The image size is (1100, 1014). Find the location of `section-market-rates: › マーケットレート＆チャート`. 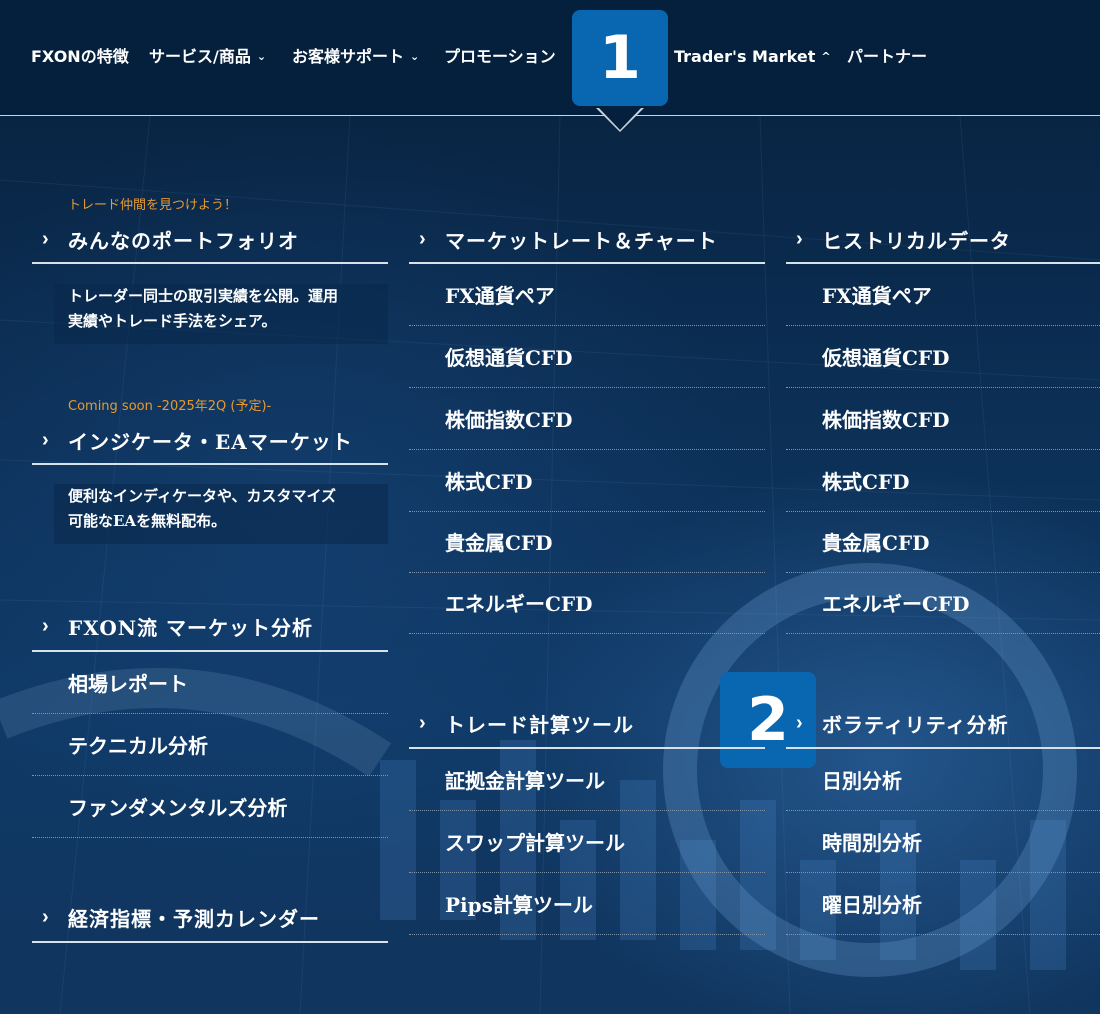

section-market-rates: › マーケットレート＆チャート is located at coordinates (587, 240).